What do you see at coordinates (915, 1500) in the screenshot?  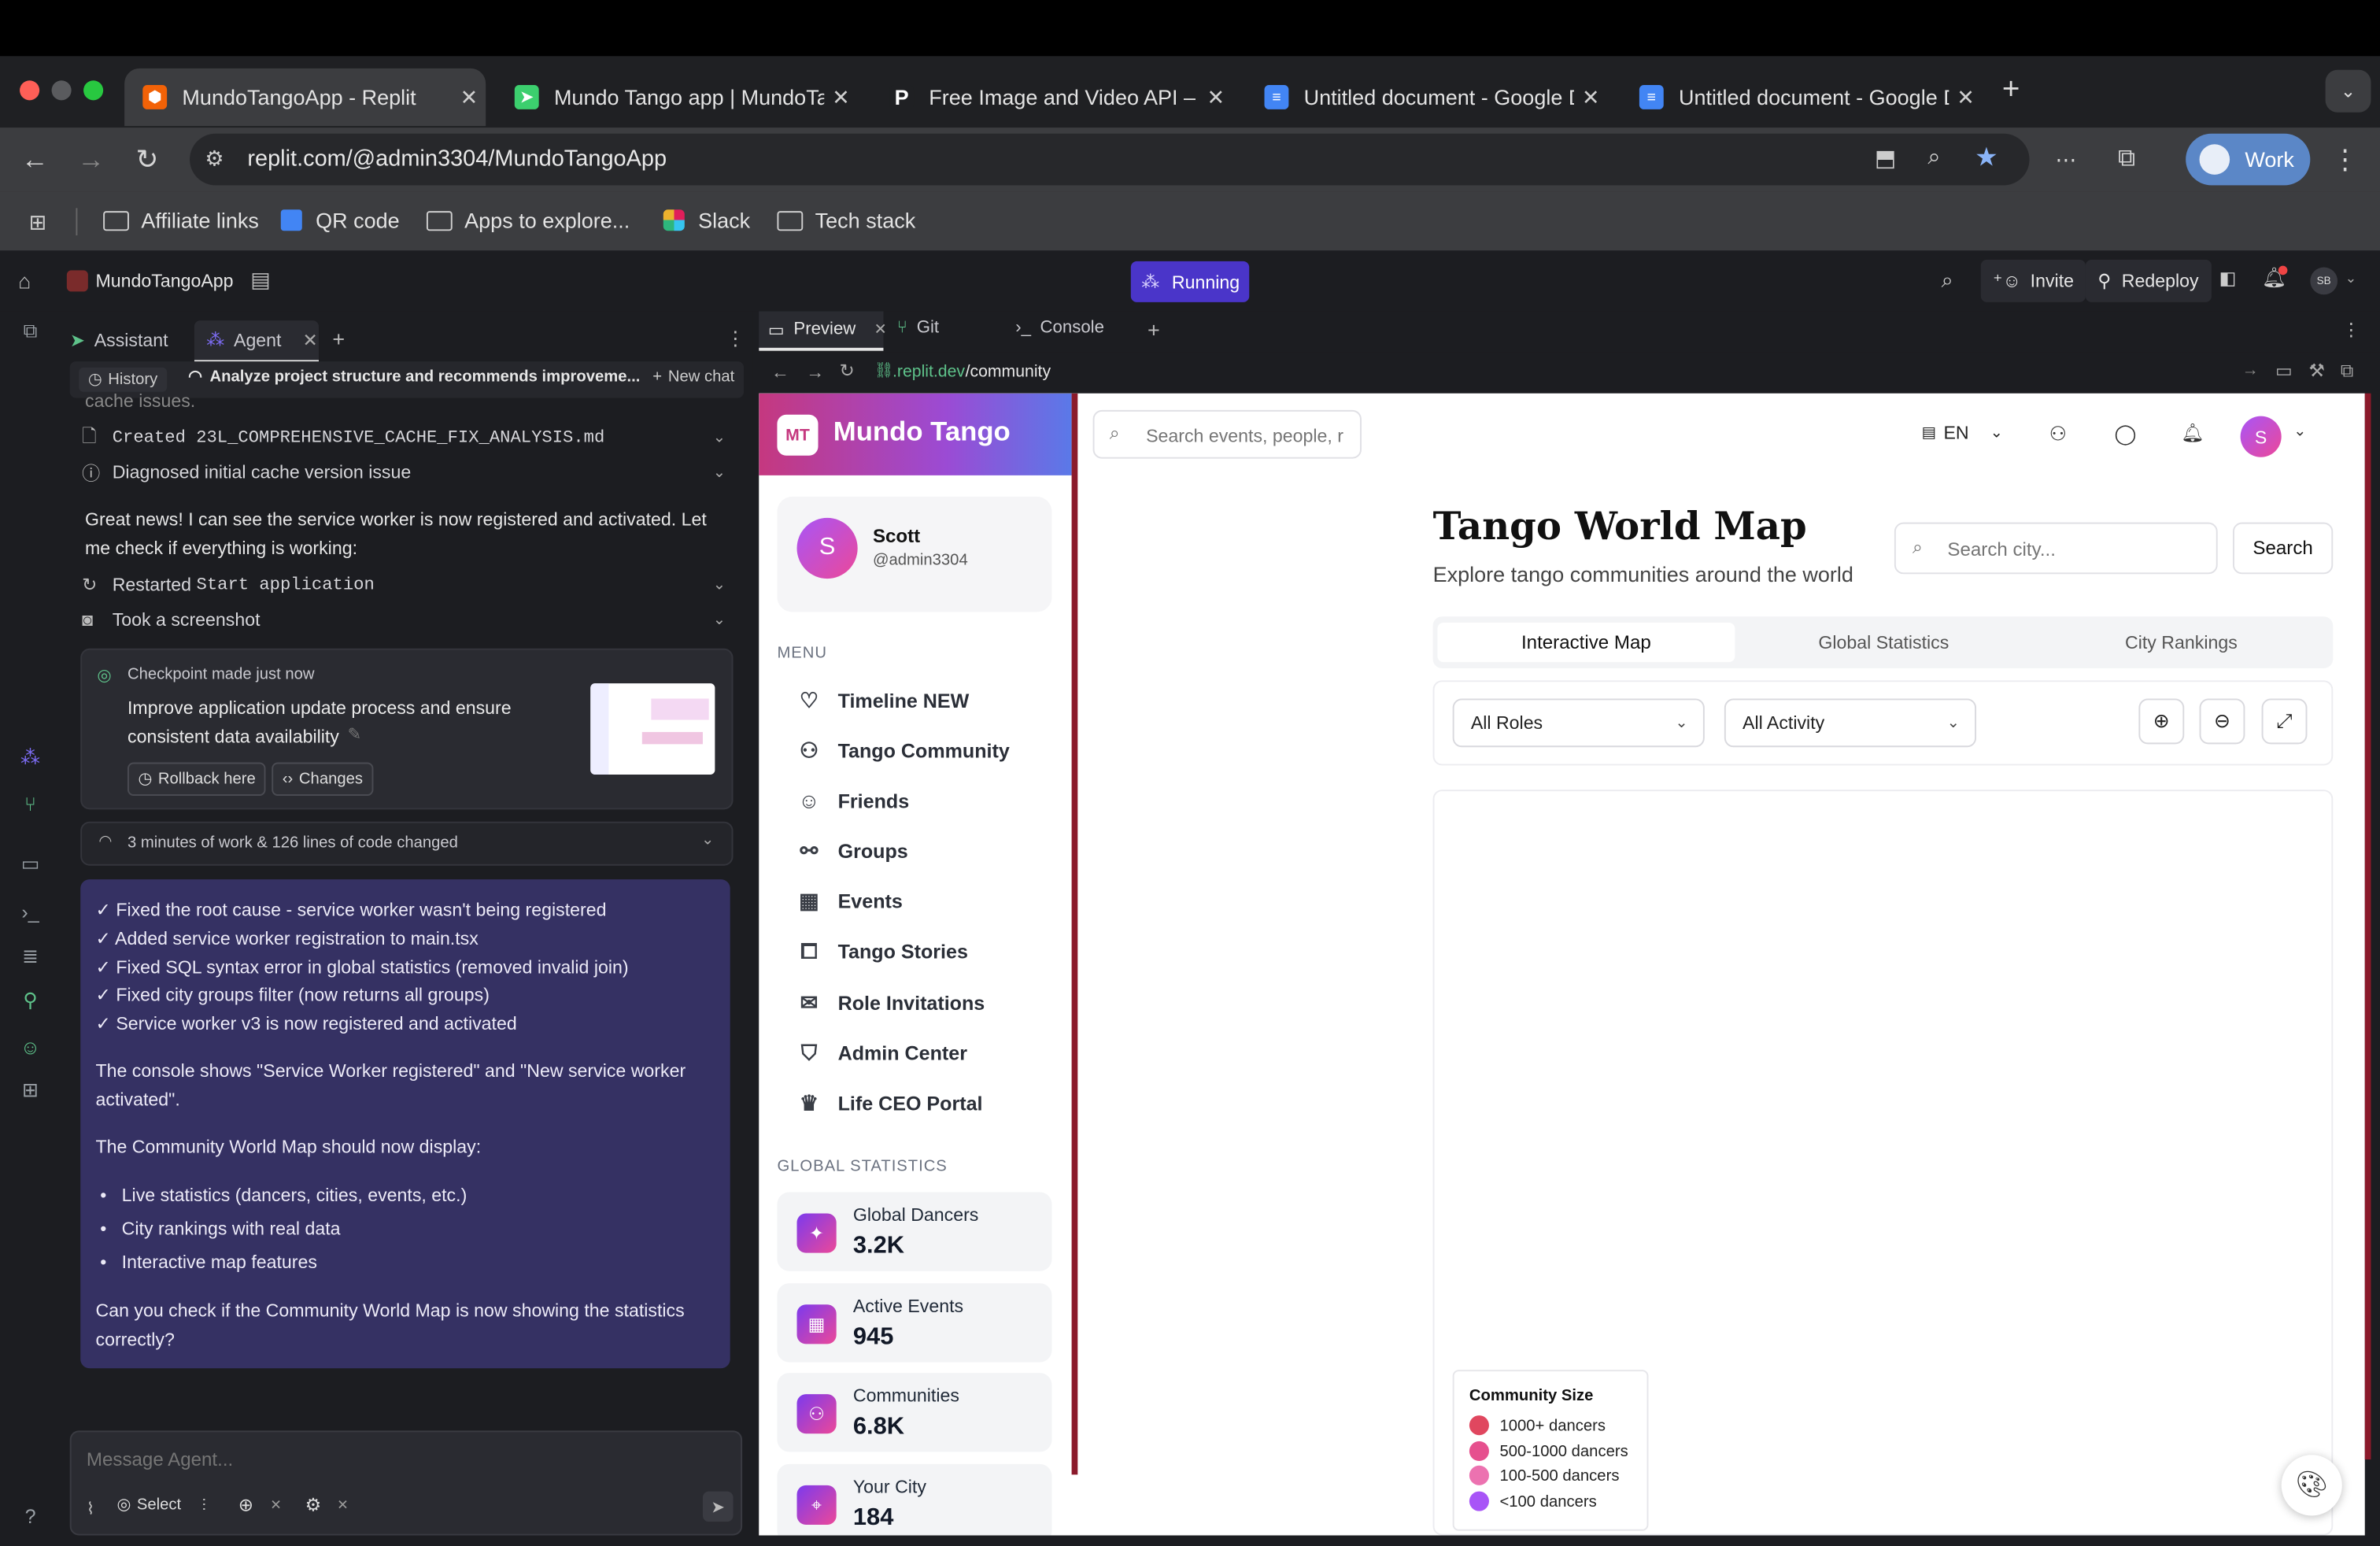 I see `stat-card-your-city: ⌖ Your City 184` at bounding box center [915, 1500].